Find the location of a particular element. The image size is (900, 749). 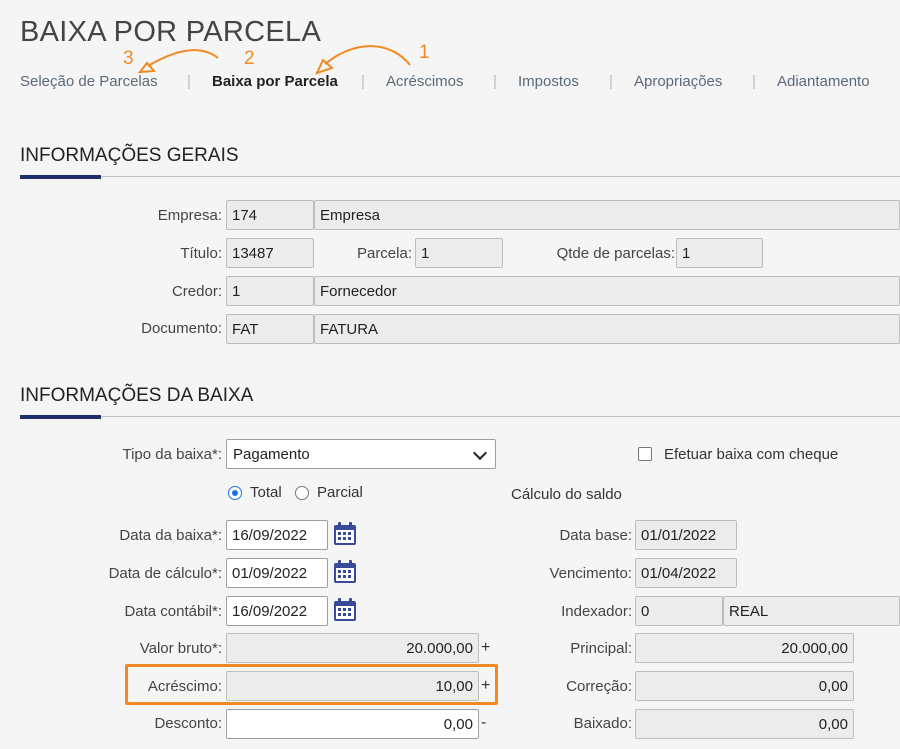

titulo-field: 13487 is located at coordinates (270, 253).